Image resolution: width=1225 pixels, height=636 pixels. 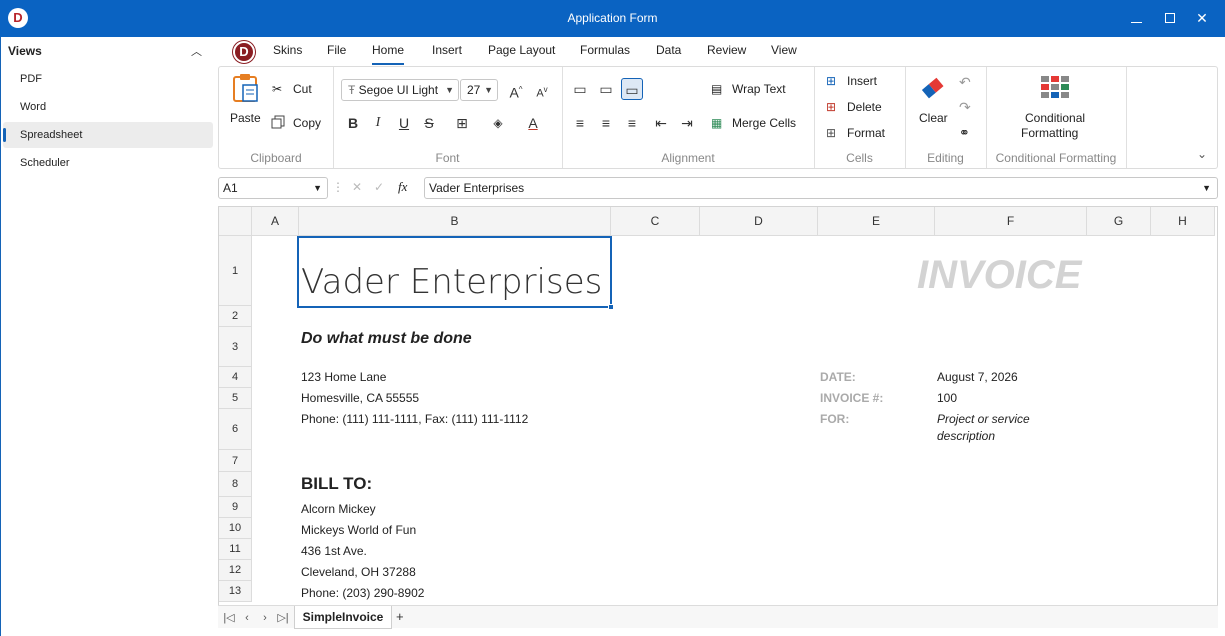 I want to click on align-middle-button: ▭, so click(x=606, y=89).